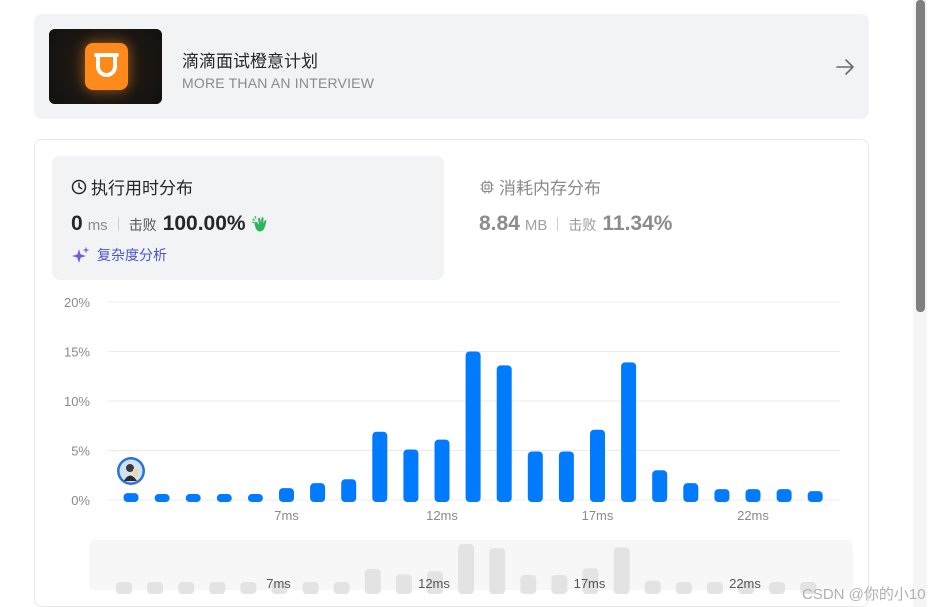 The image size is (946, 607). I want to click on runtime-stats: 0 ms 击败 100.00%, so click(170, 224).